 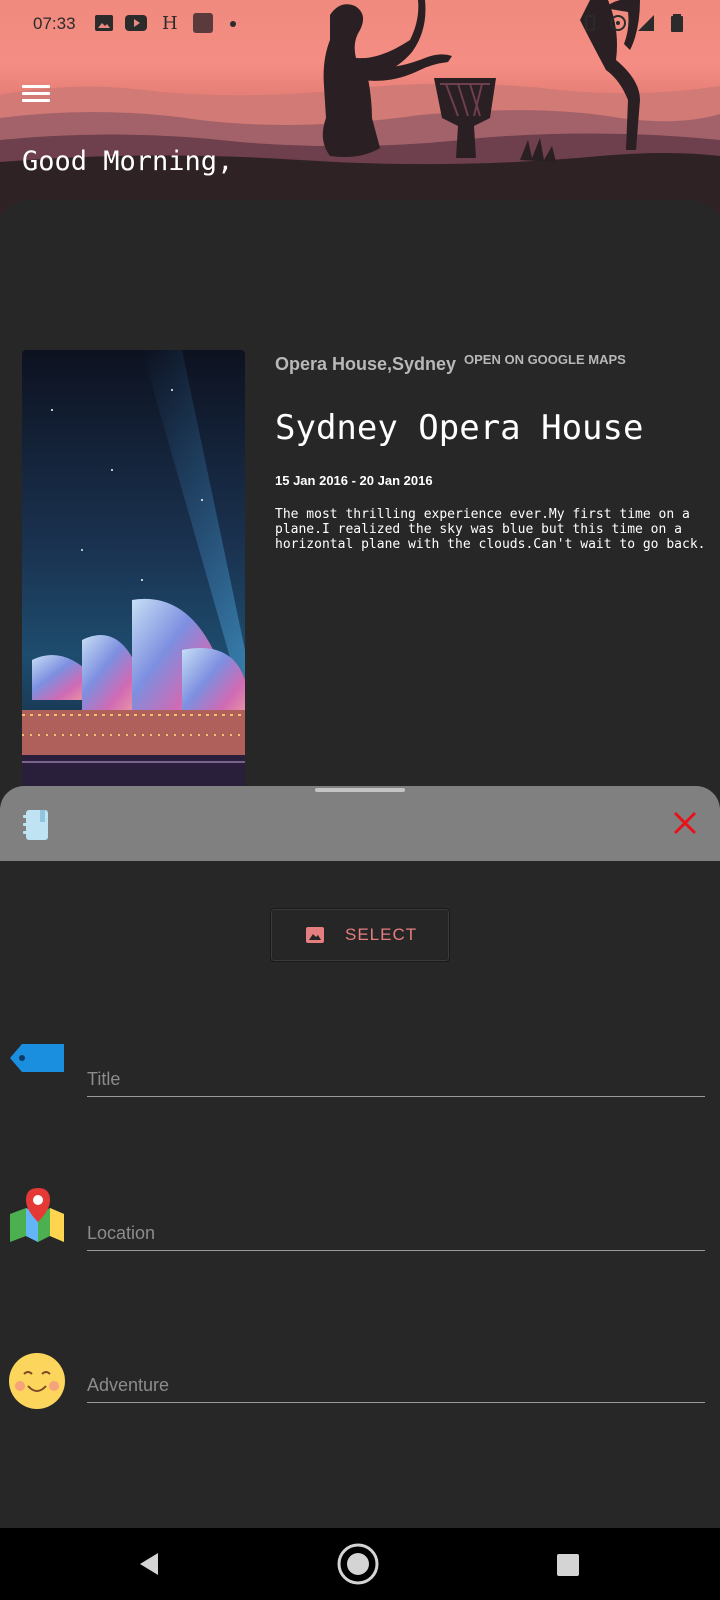 What do you see at coordinates (35, 825) in the screenshot?
I see `notebook-icon` at bounding box center [35, 825].